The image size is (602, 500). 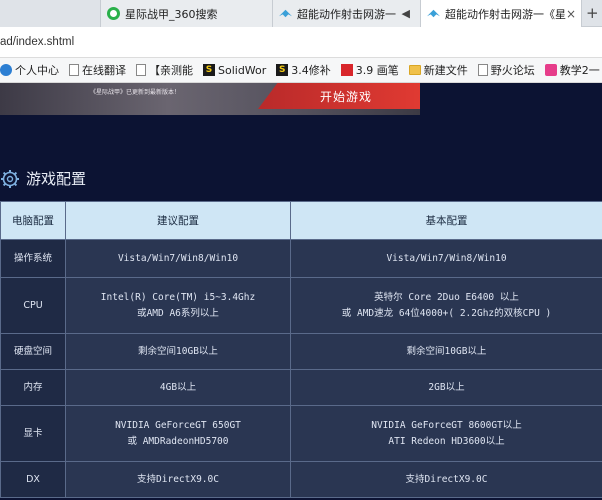 I want to click on table-header-row: 电脑配置 建议配置 基本配置, so click(x=301, y=220).